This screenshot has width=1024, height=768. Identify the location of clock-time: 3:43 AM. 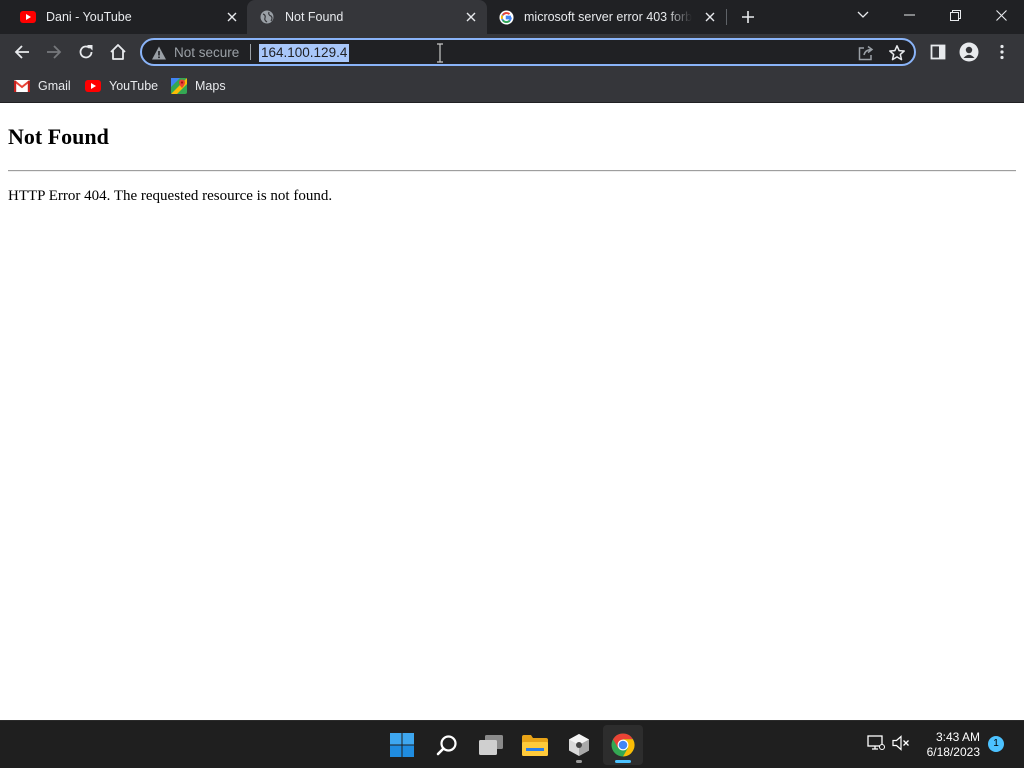
(957, 737).